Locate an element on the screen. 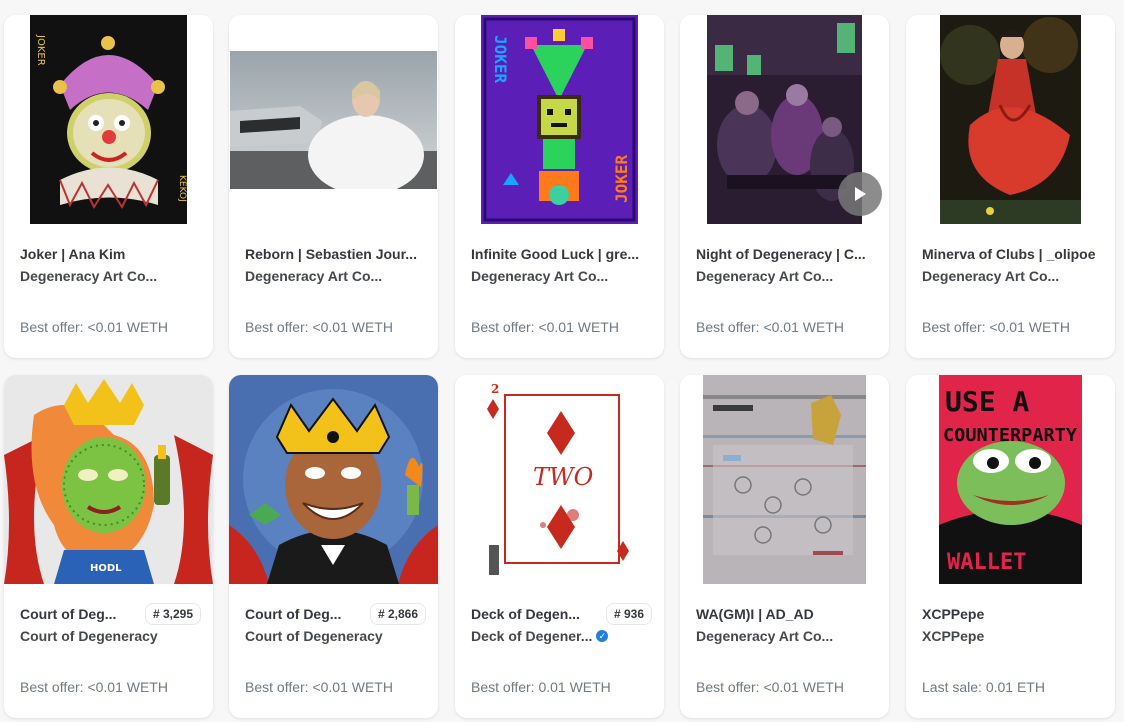  price-info: Best offer: 0.01 WETH is located at coordinates (541, 687).